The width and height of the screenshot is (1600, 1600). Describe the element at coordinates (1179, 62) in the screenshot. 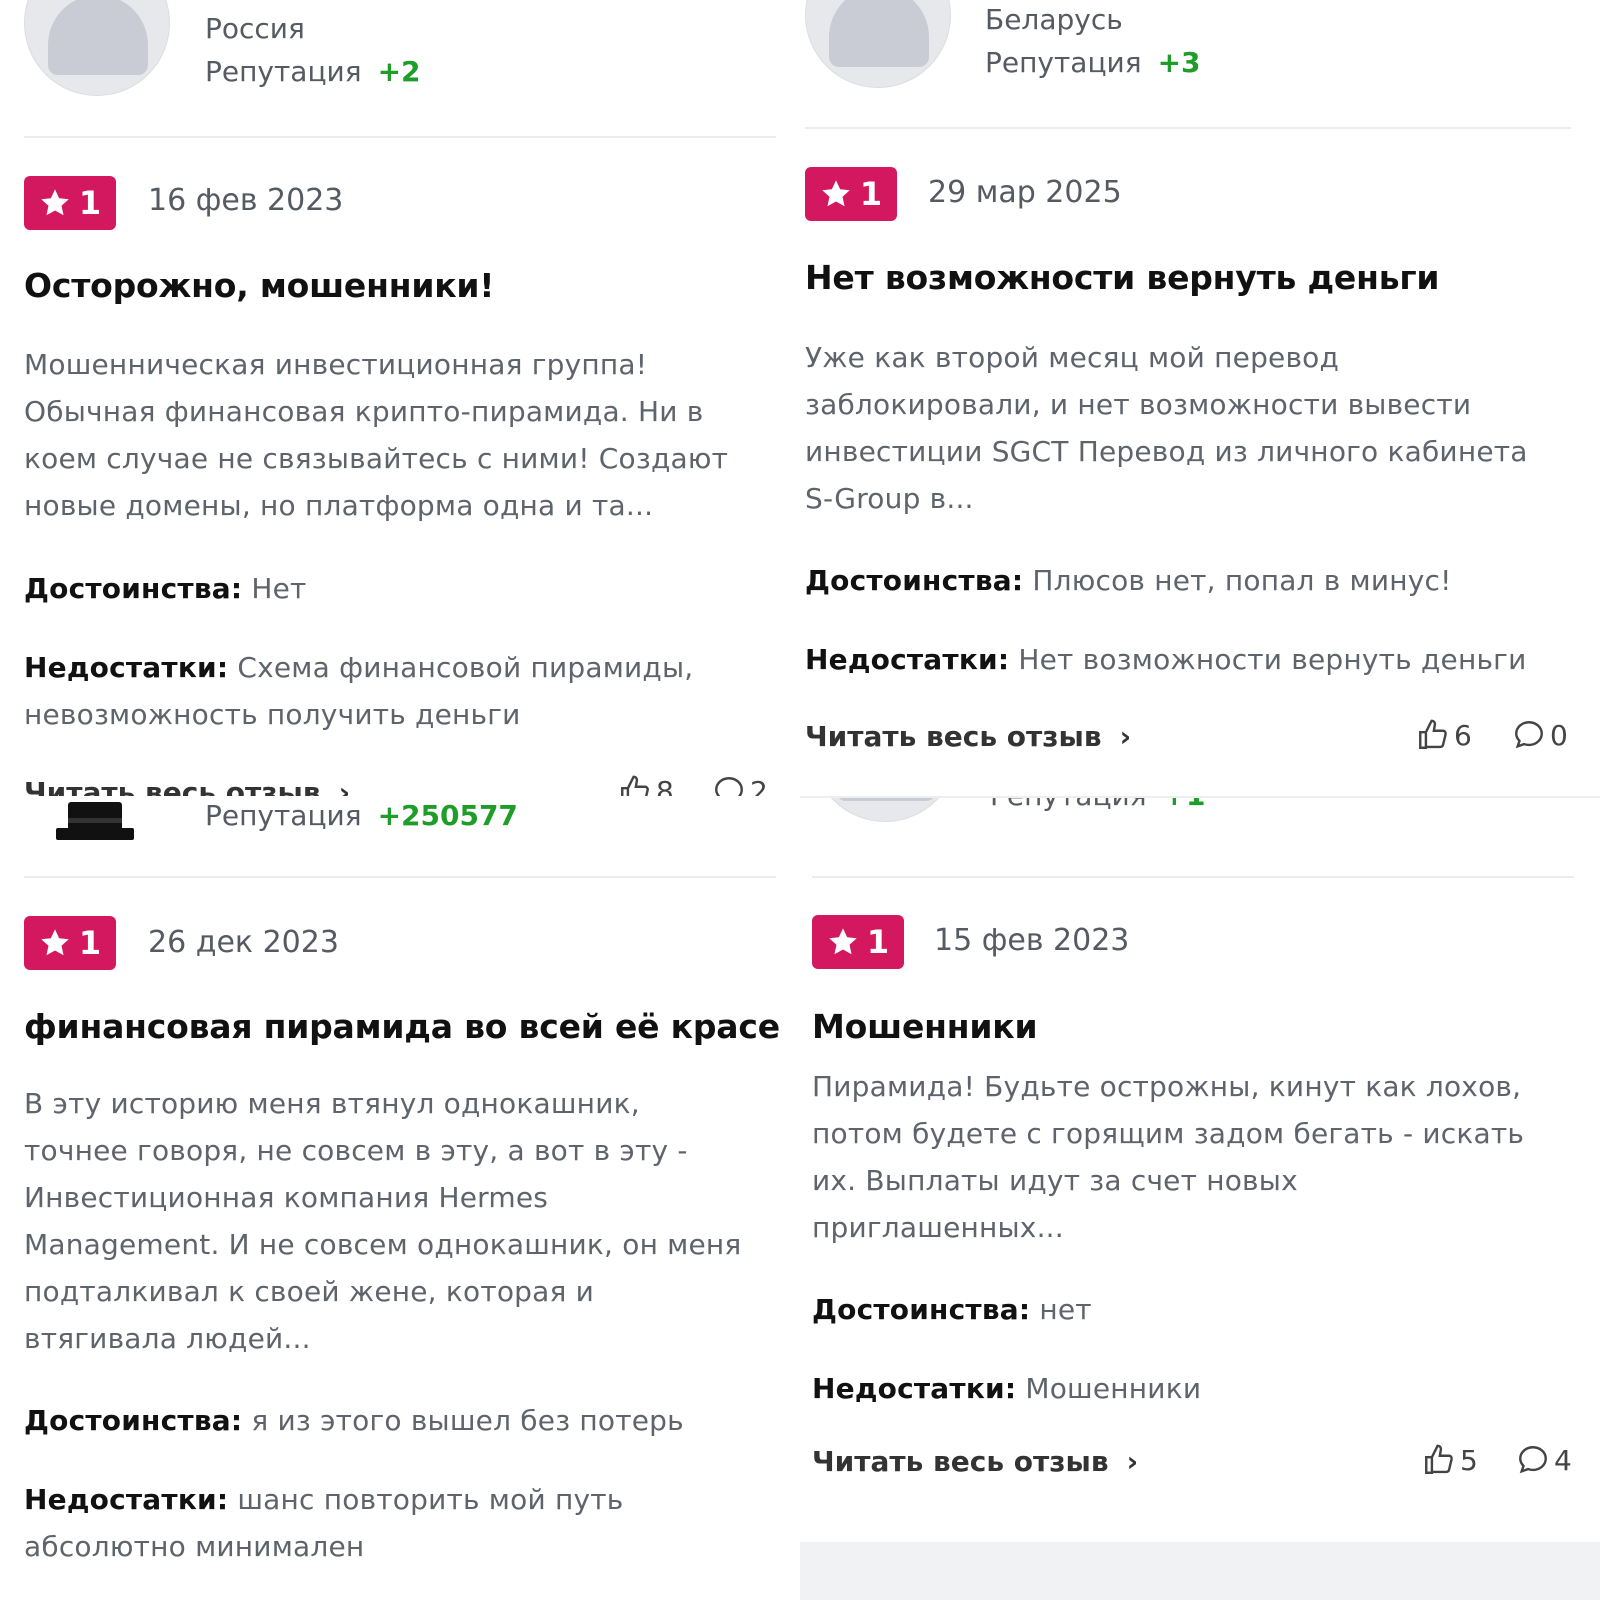

I see `reputation-value: +3` at that location.